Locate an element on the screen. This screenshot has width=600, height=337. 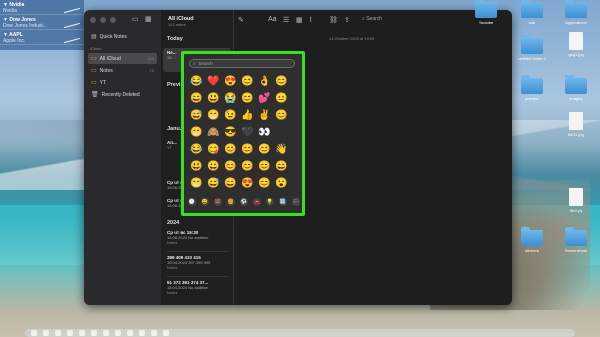
emoji-button: 😐 is located at coordinates (281, 98).